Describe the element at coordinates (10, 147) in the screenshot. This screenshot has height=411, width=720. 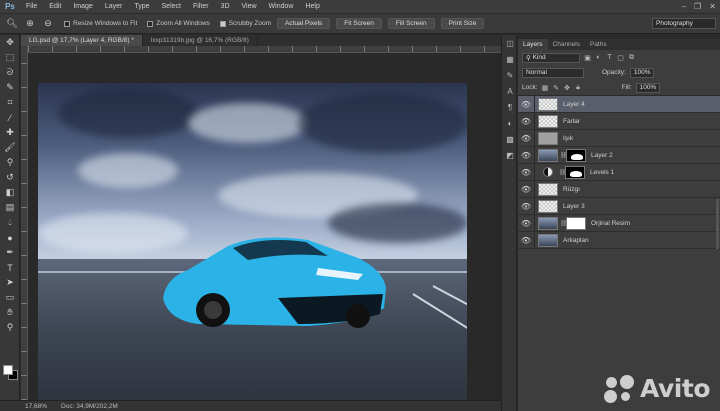
I see `brush-tool-icon: 🖌︎` at that location.